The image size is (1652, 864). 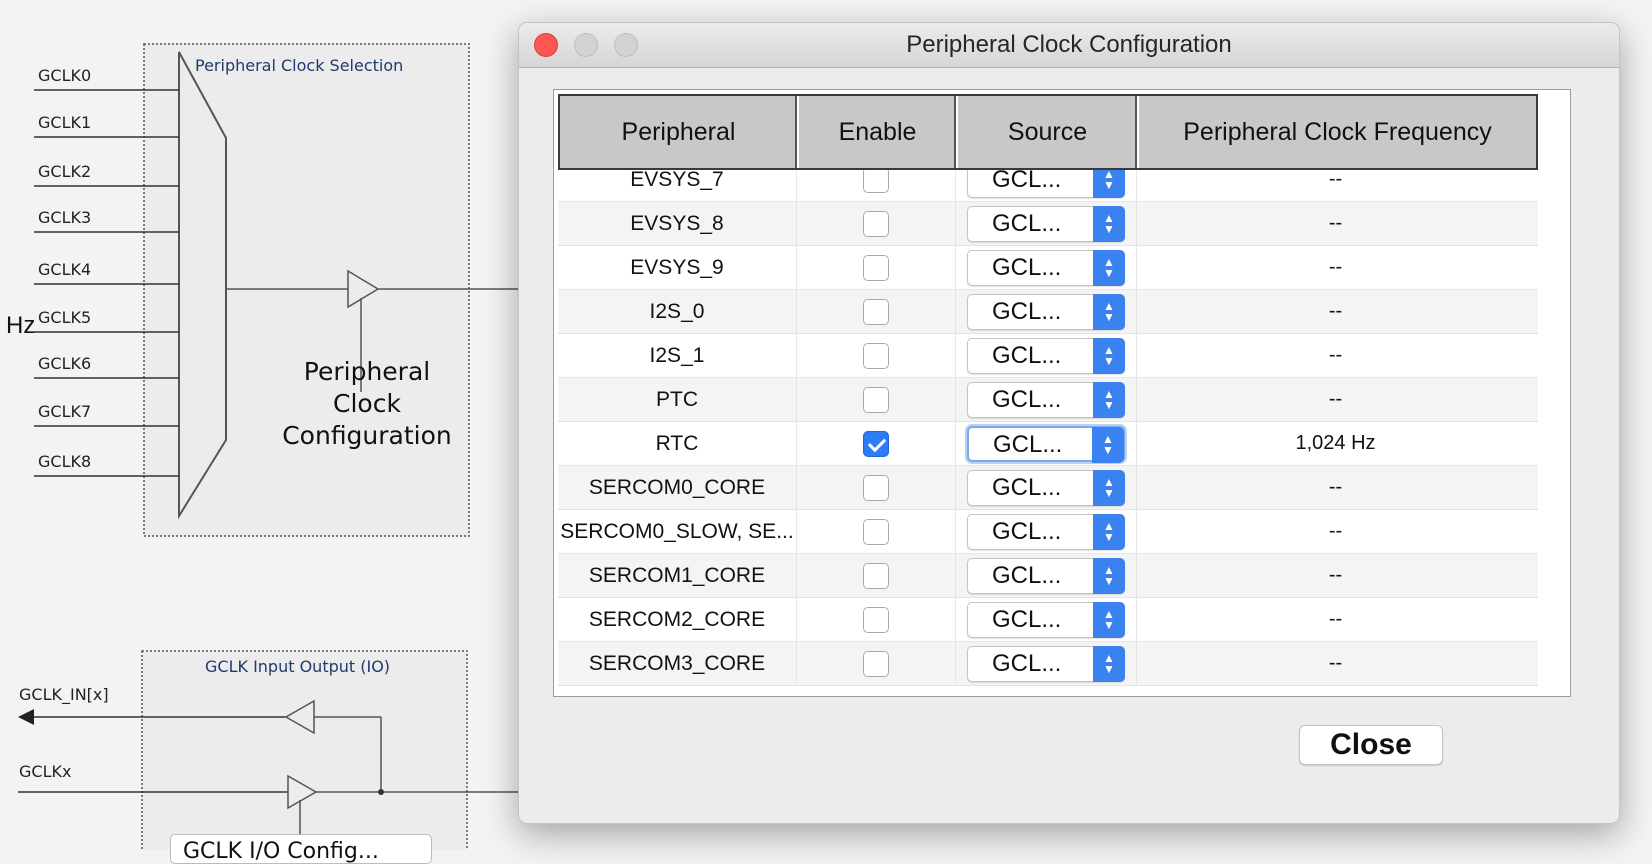 I want to click on peripheral-name: SERCOM2_CORE, so click(x=677, y=619).